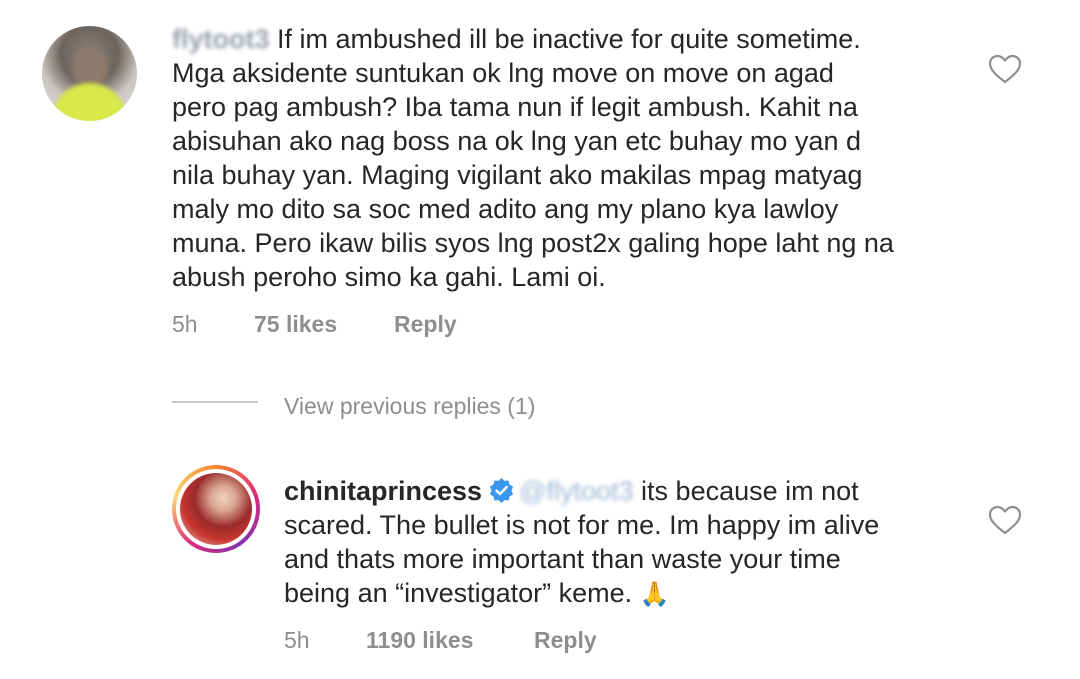  What do you see at coordinates (565, 640) in the screenshot?
I see `reply-reply-button: Reply` at bounding box center [565, 640].